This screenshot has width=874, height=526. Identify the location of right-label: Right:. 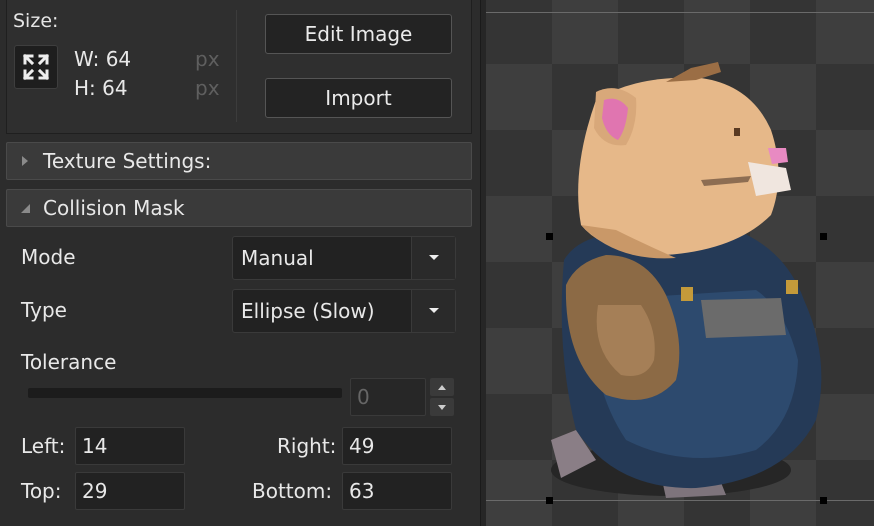
(307, 446).